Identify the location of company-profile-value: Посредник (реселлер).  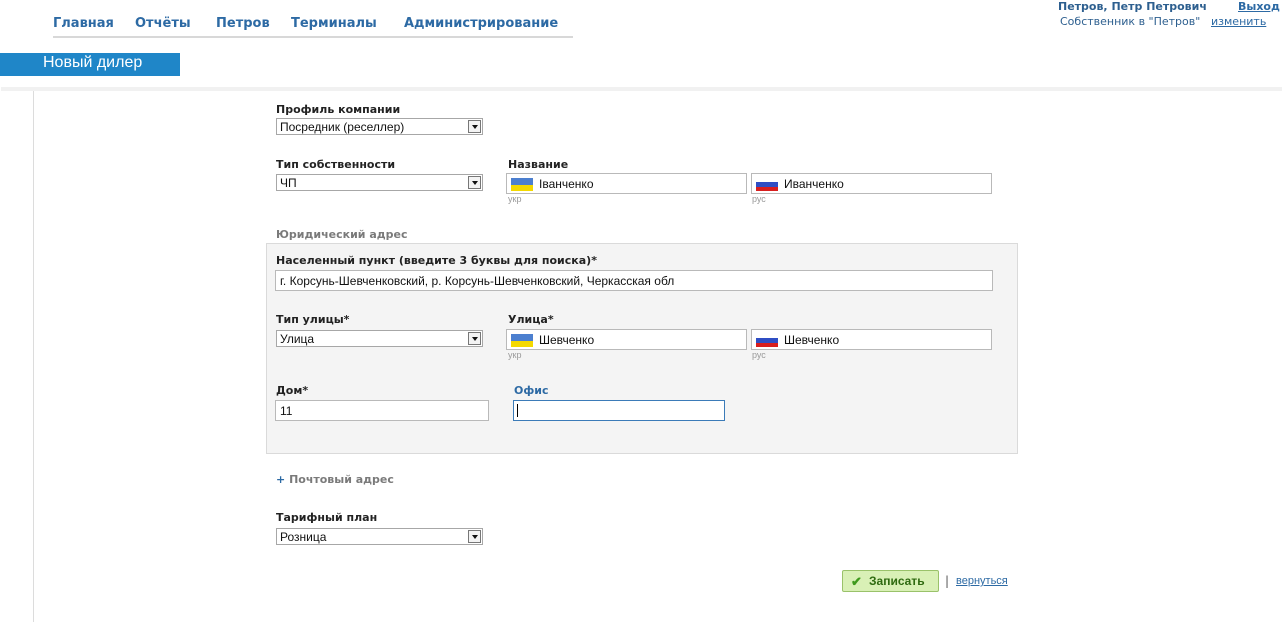
(342, 127).